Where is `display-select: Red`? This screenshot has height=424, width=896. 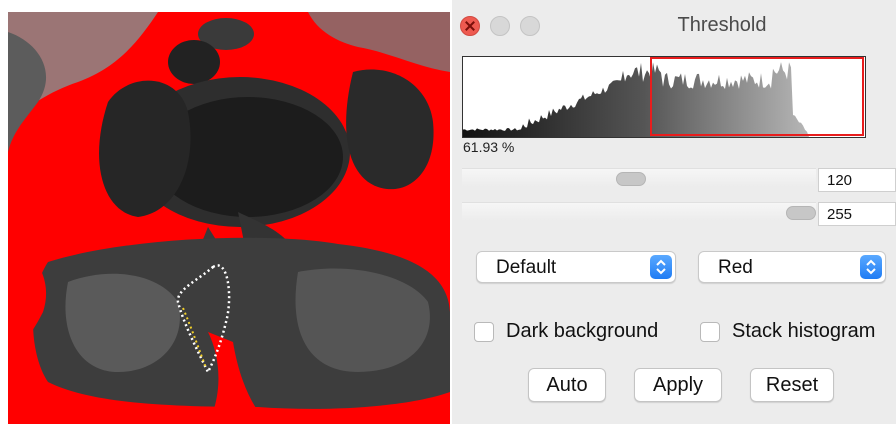
display-select: Red is located at coordinates (792, 267).